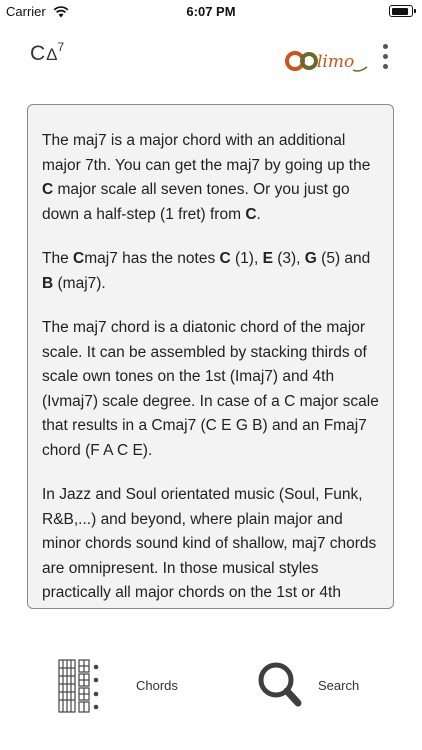  I want to click on note-name: E, so click(267, 258).